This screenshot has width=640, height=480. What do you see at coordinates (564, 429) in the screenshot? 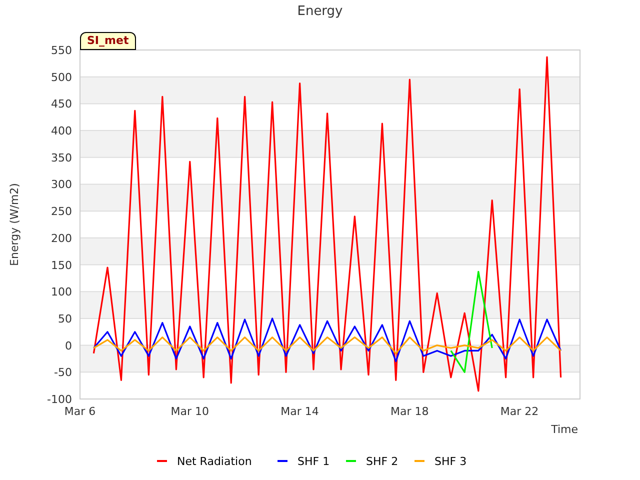
I see `x-axis-label: Time` at bounding box center [564, 429].